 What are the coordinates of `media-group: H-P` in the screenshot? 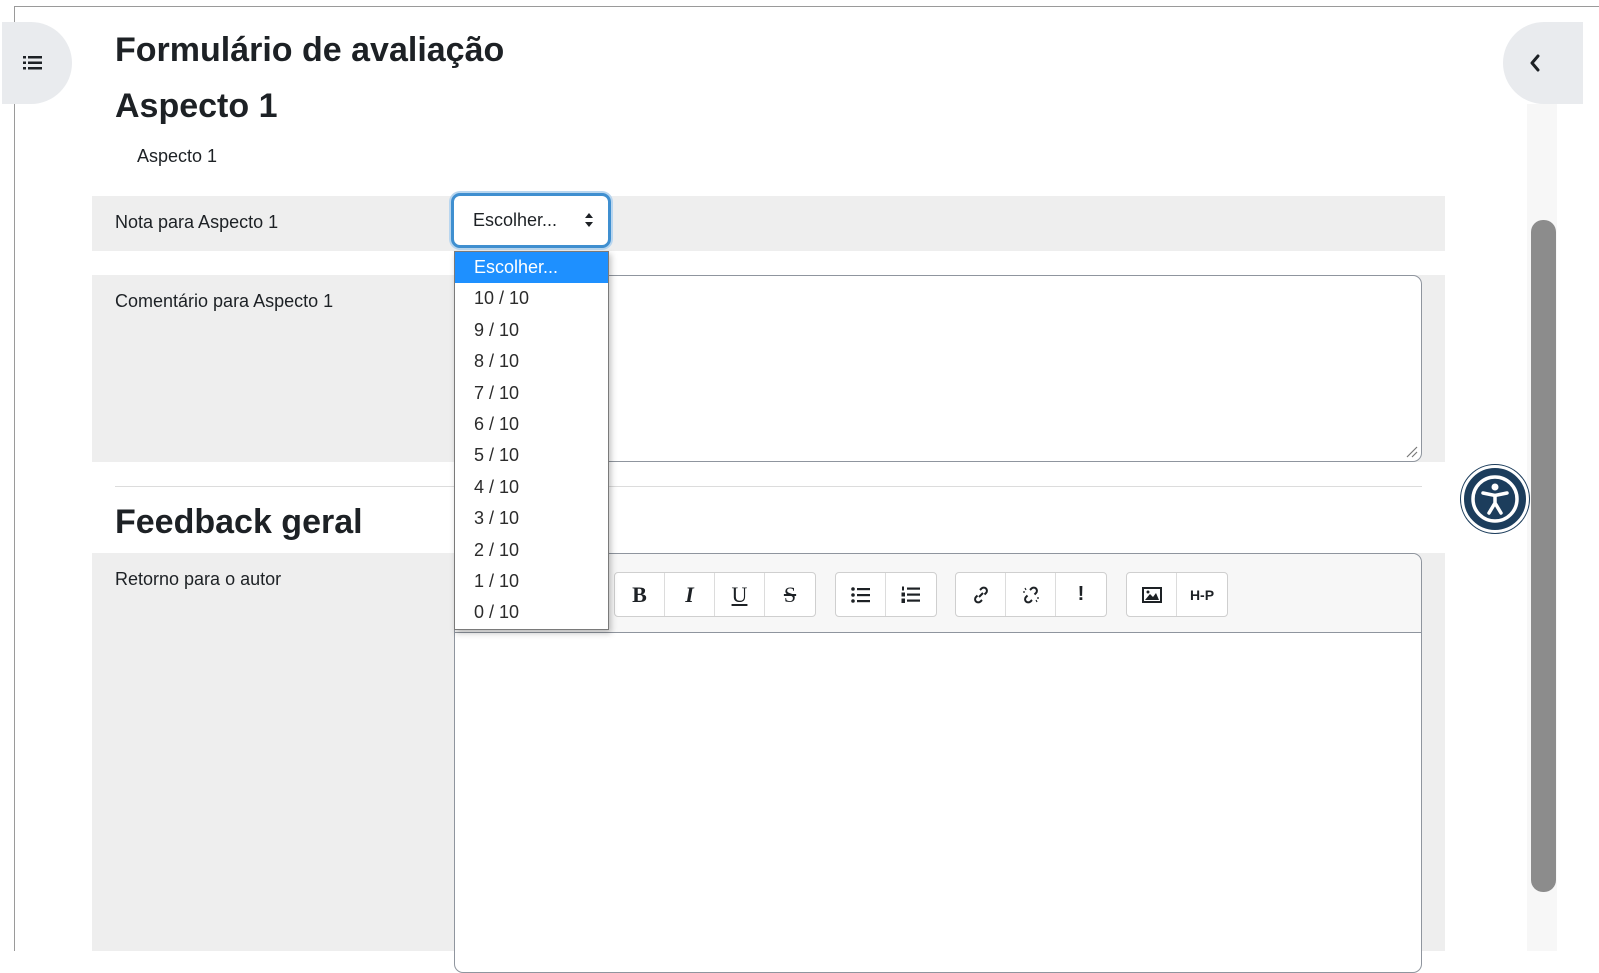 It's located at (1177, 594).